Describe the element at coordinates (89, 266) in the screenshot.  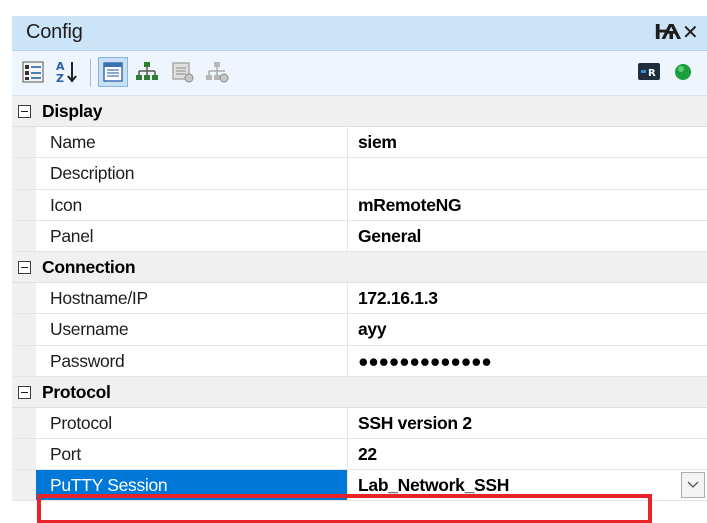
I see `category-label: Connection` at that location.